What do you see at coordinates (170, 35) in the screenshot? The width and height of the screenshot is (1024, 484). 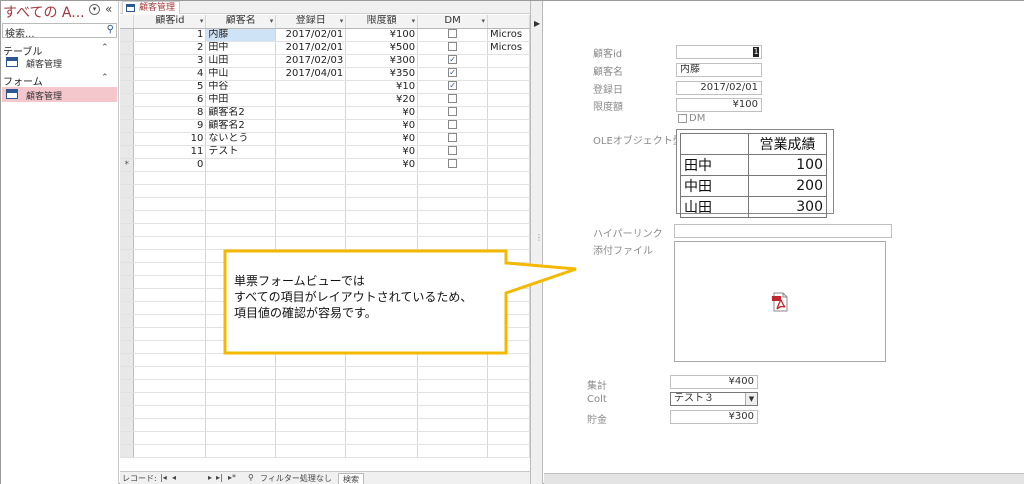 I see `cell-id: 1` at bounding box center [170, 35].